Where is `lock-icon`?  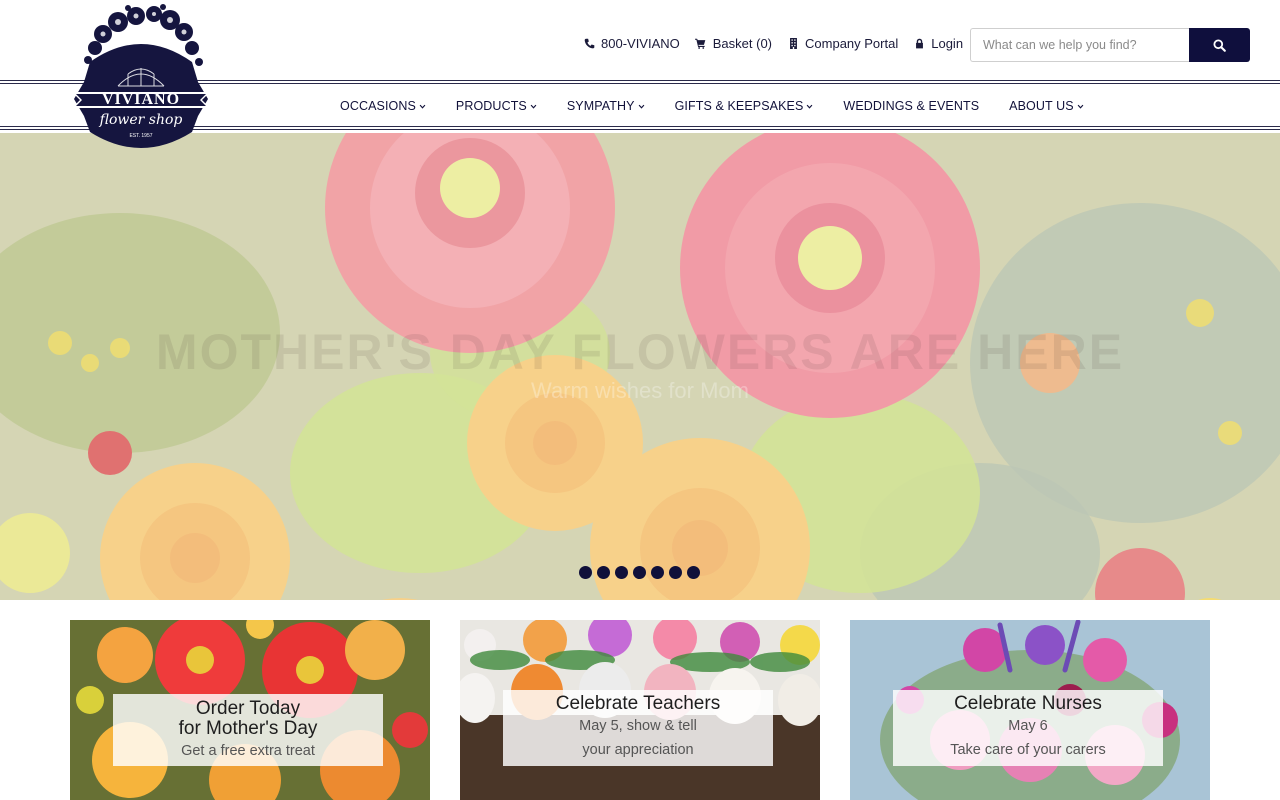 lock-icon is located at coordinates (919, 44).